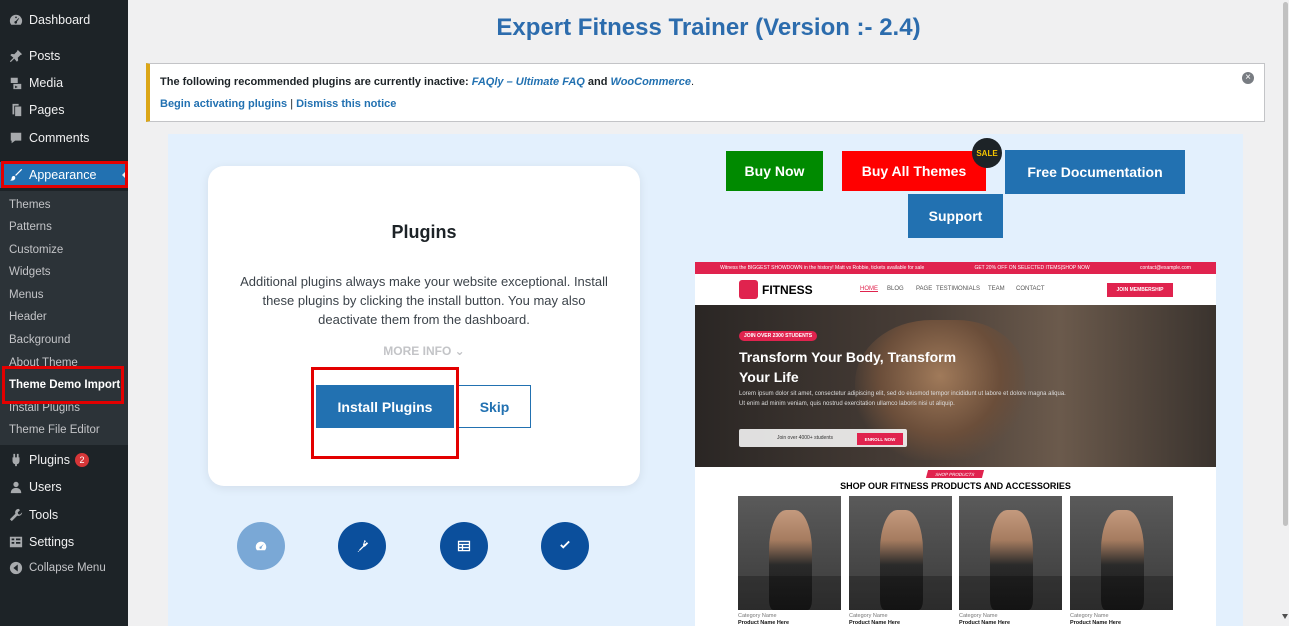 The image size is (1289, 626). I want to click on sidebar-item-label: Comments, so click(59, 138).